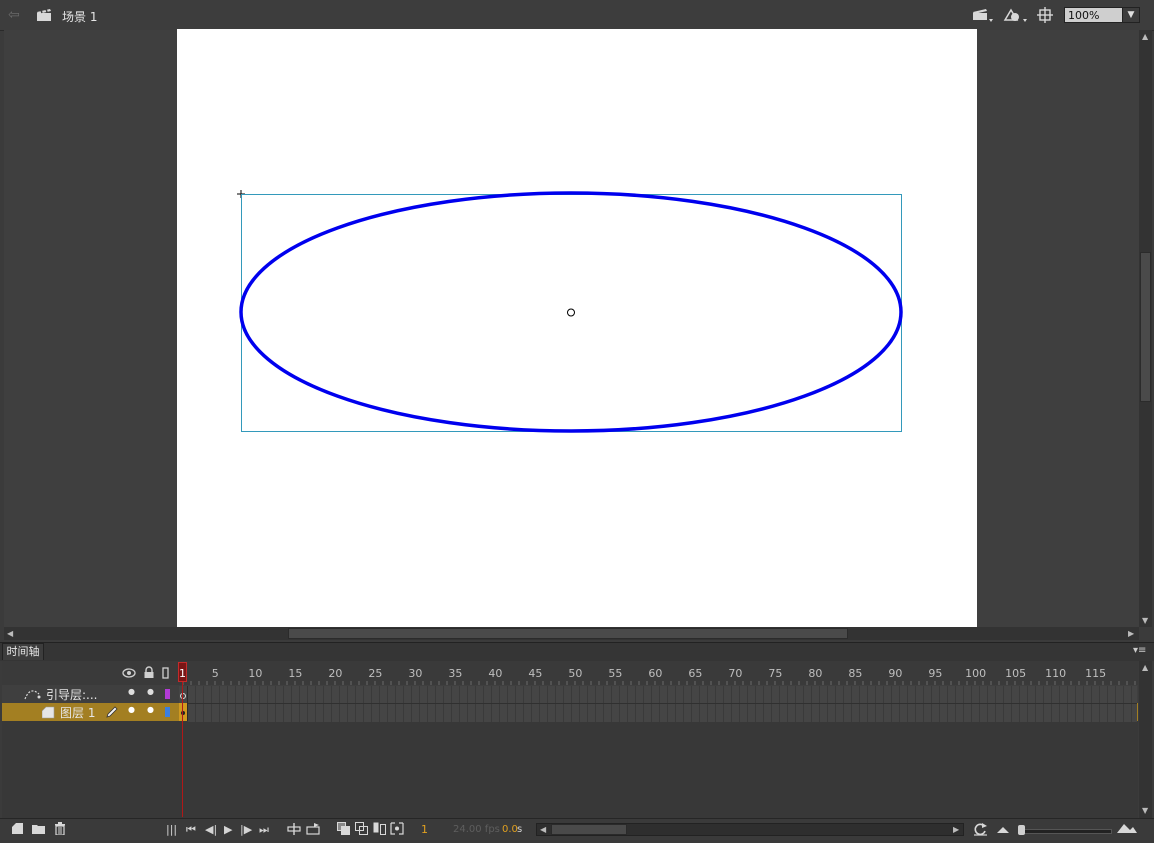  What do you see at coordinates (520, 829) in the screenshot?
I see `elapsed-time-unit: s` at bounding box center [520, 829].